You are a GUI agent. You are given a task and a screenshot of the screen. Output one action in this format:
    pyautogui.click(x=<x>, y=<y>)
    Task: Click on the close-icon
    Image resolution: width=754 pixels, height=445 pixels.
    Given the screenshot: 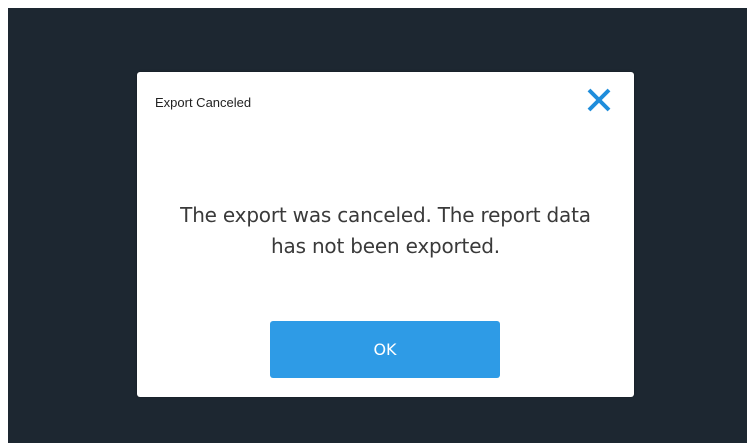 What is the action you would take?
    pyautogui.click(x=599, y=100)
    